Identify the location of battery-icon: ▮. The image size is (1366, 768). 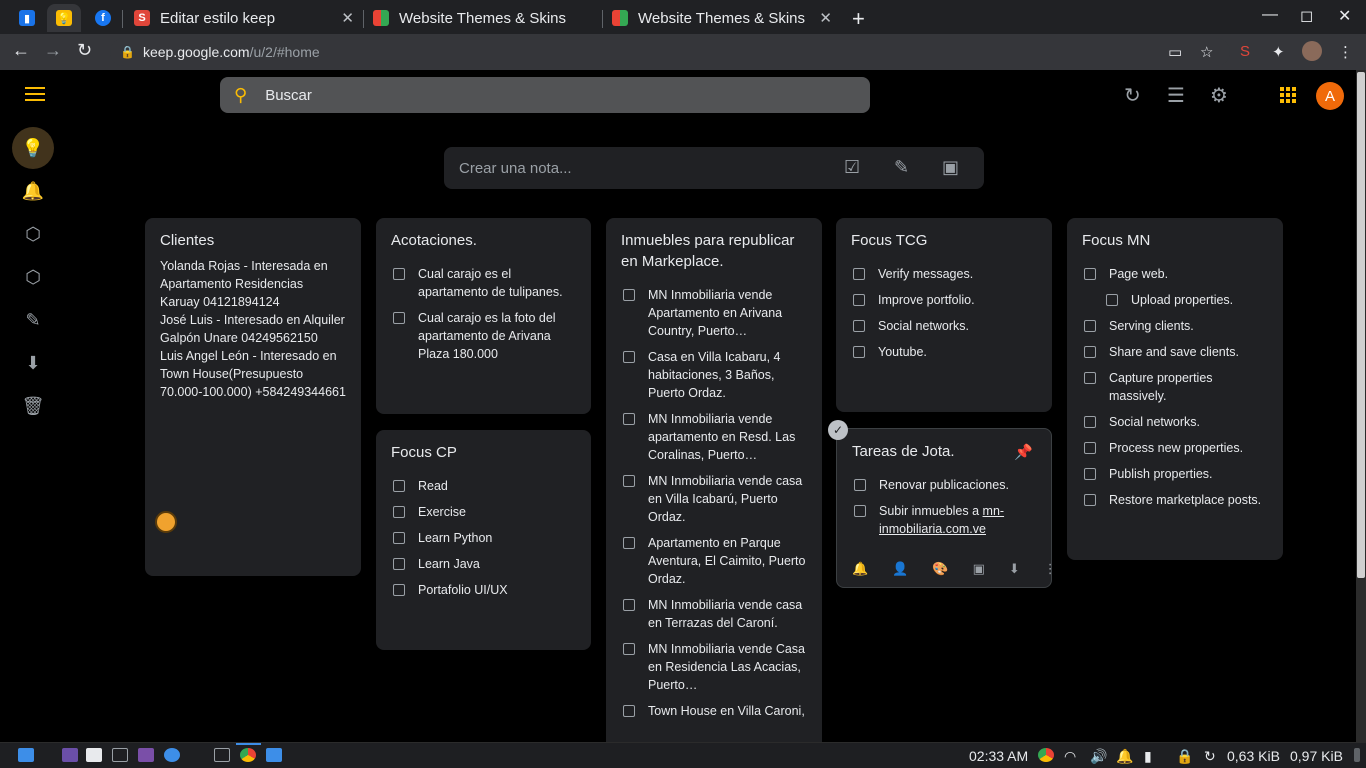
(1148, 756).